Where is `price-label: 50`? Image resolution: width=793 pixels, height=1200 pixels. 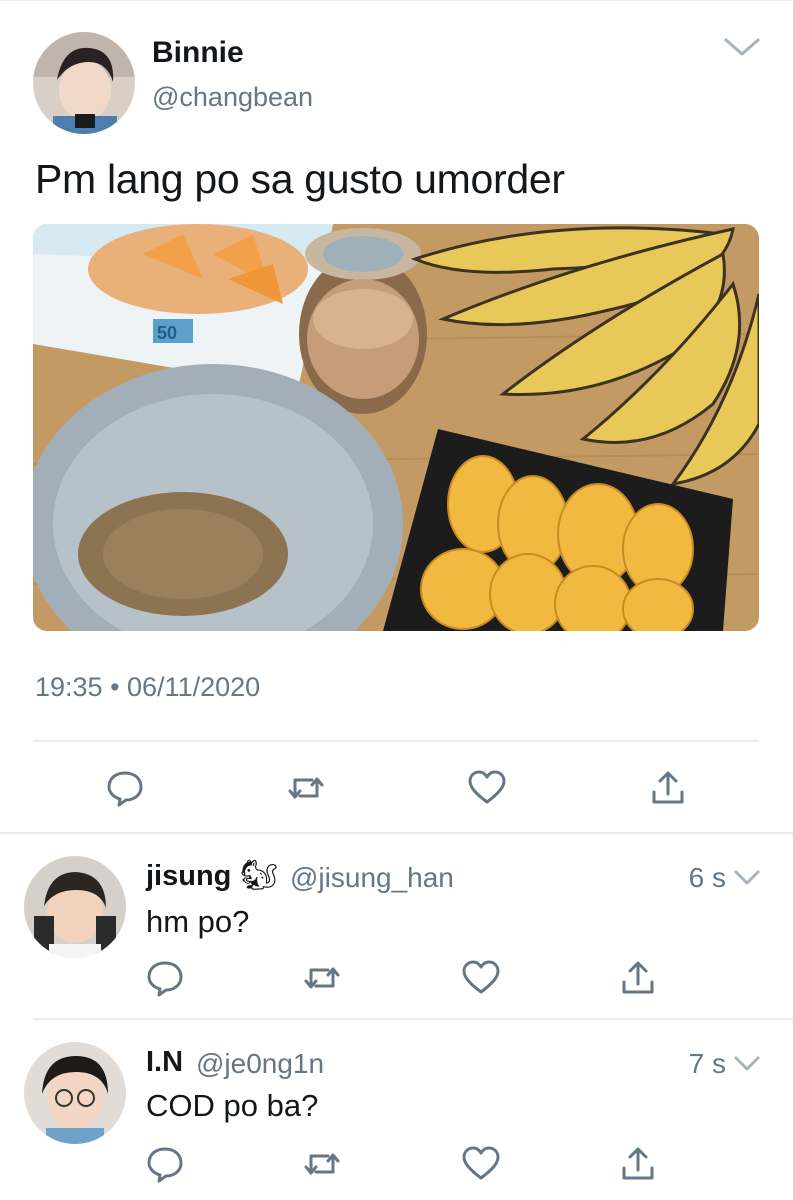
price-label: 50 is located at coordinates (167, 333).